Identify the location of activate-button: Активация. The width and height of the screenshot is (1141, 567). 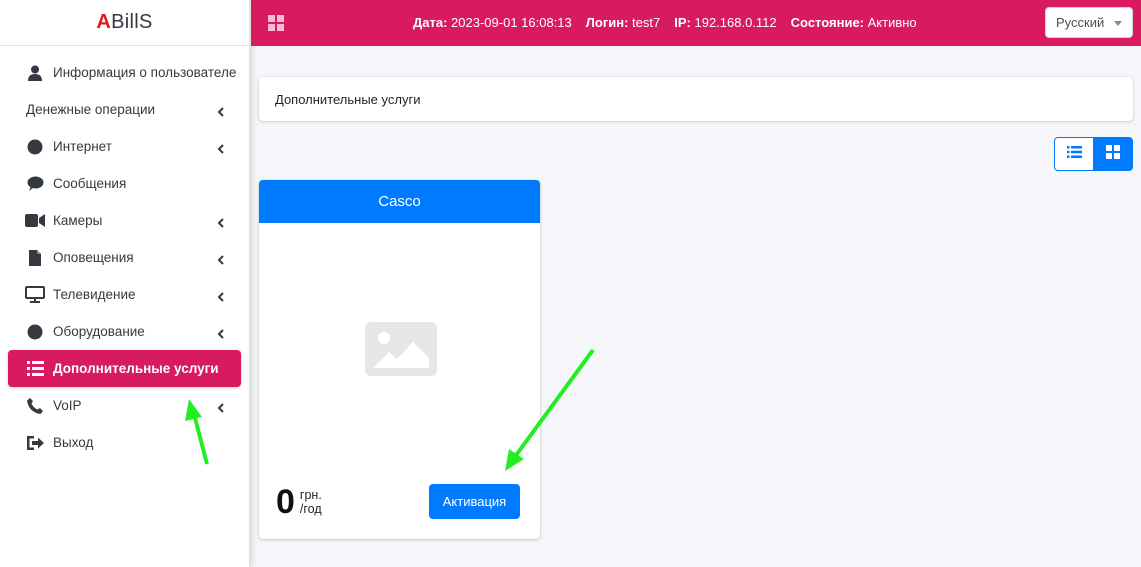
(474, 501).